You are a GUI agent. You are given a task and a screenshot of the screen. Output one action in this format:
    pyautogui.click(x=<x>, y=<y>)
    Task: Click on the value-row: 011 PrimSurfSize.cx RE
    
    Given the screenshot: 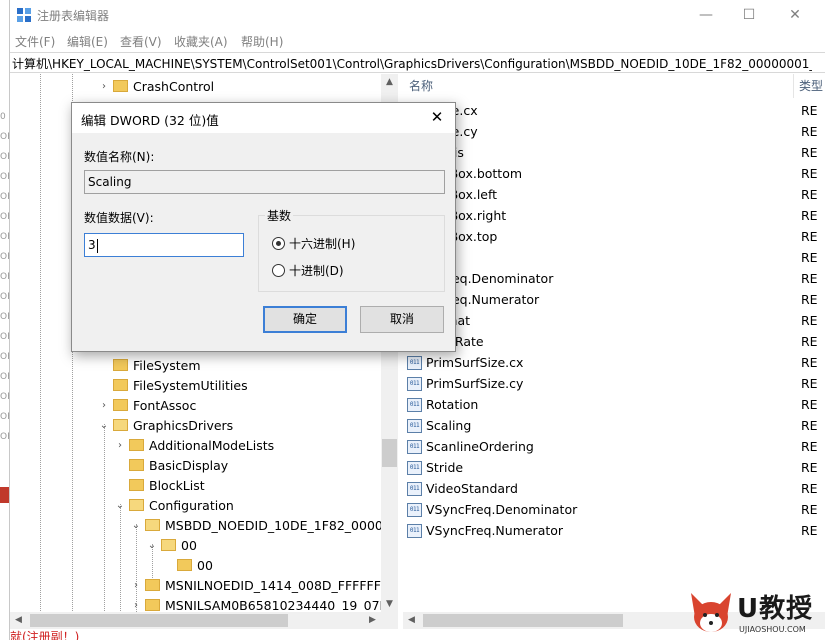 What is the action you would take?
    pyautogui.click(x=614, y=363)
    